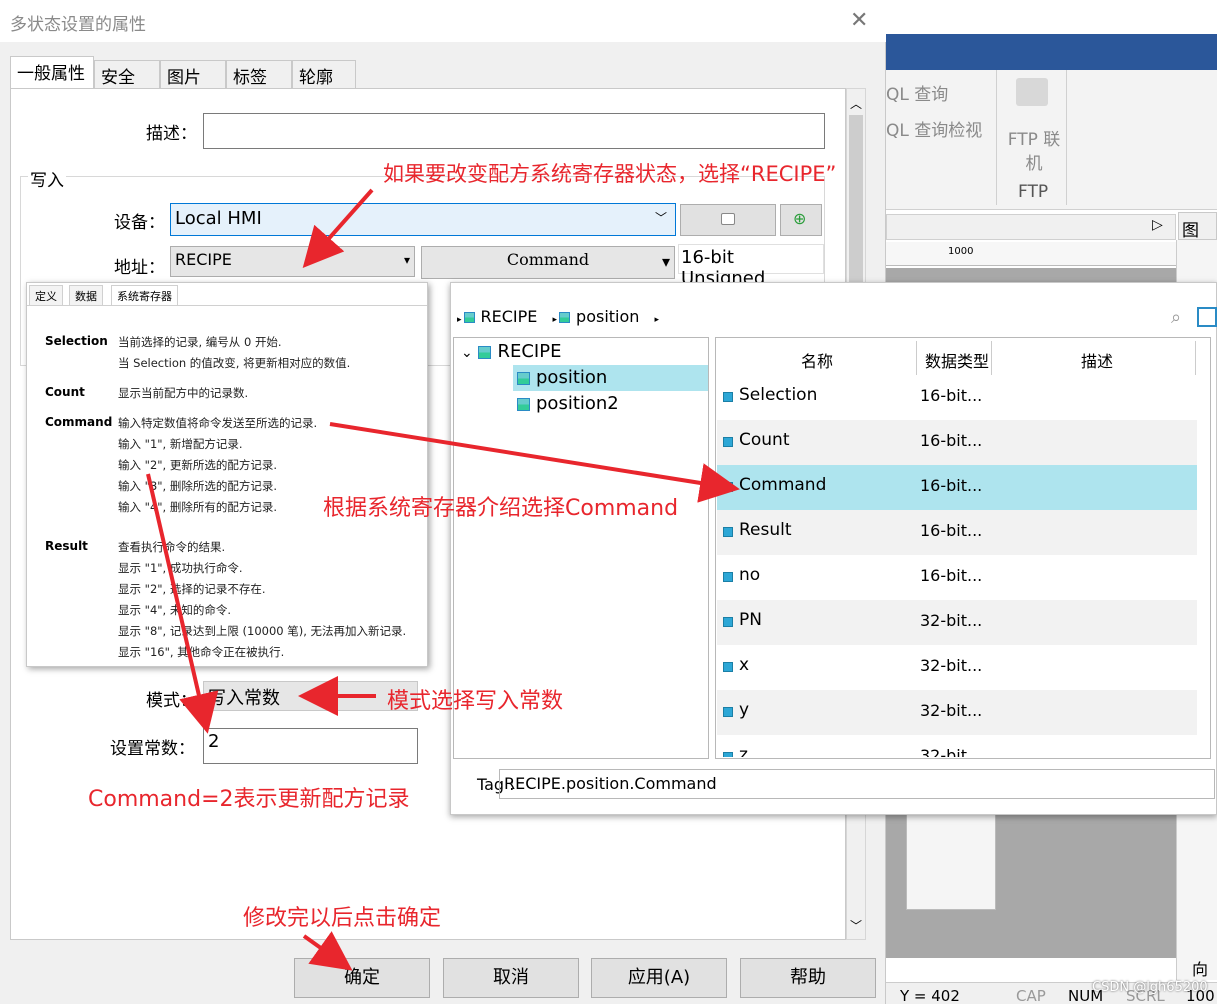  What do you see at coordinates (534, 462) in the screenshot?
I see `arrow-to-command` at bounding box center [534, 462].